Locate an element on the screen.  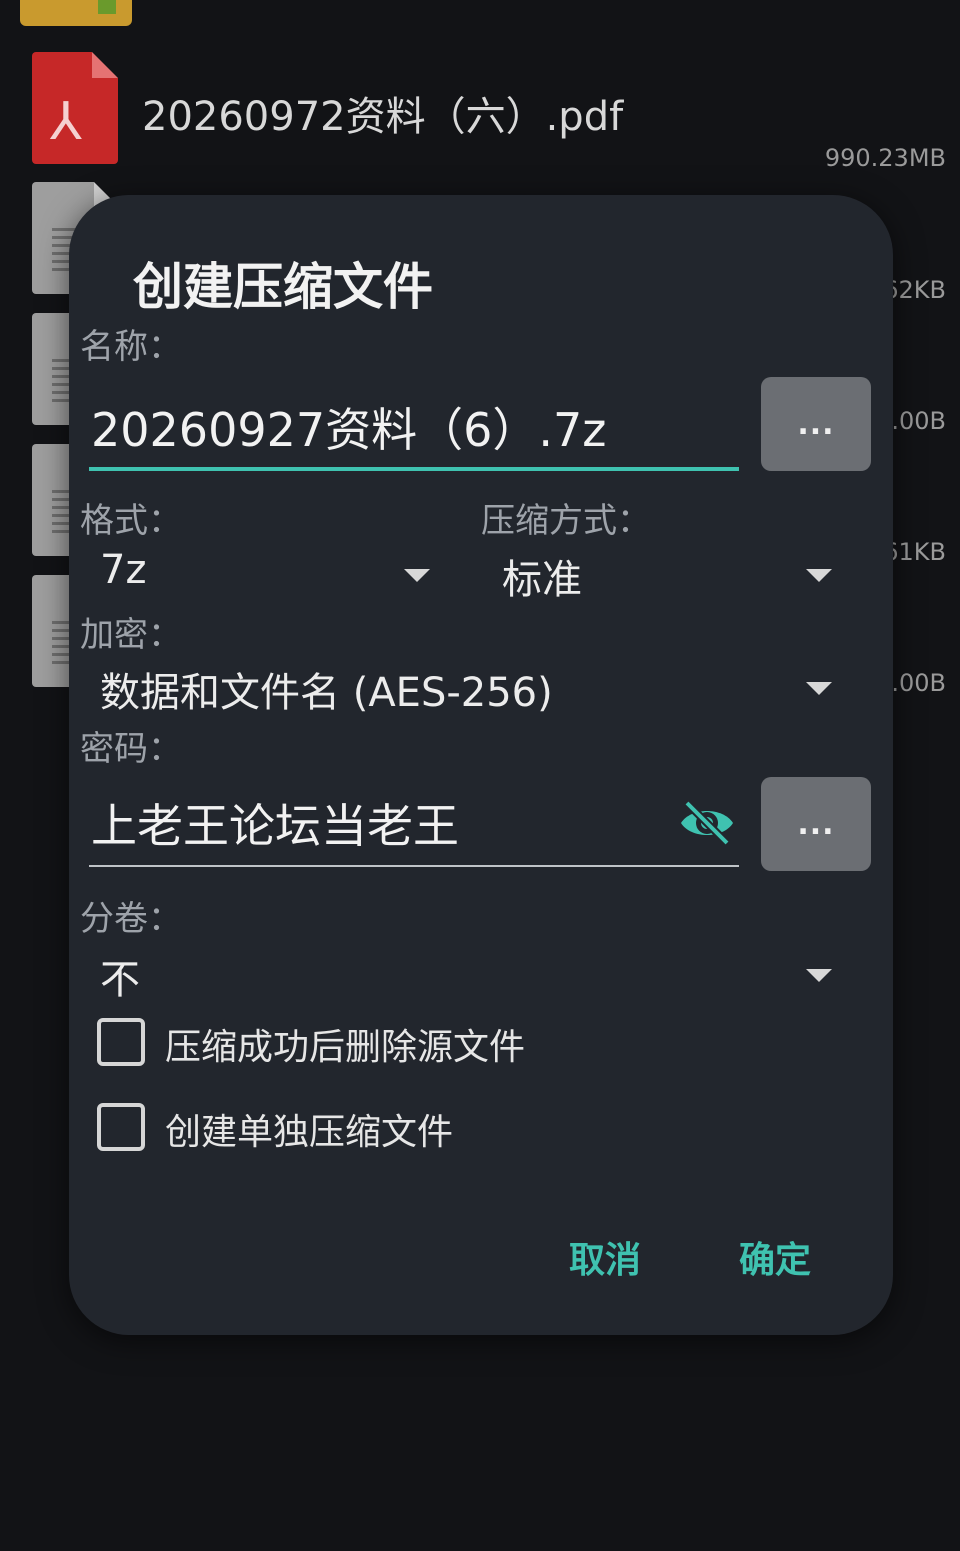
split-volume-select: 不 is located at coordinates (468, 977).